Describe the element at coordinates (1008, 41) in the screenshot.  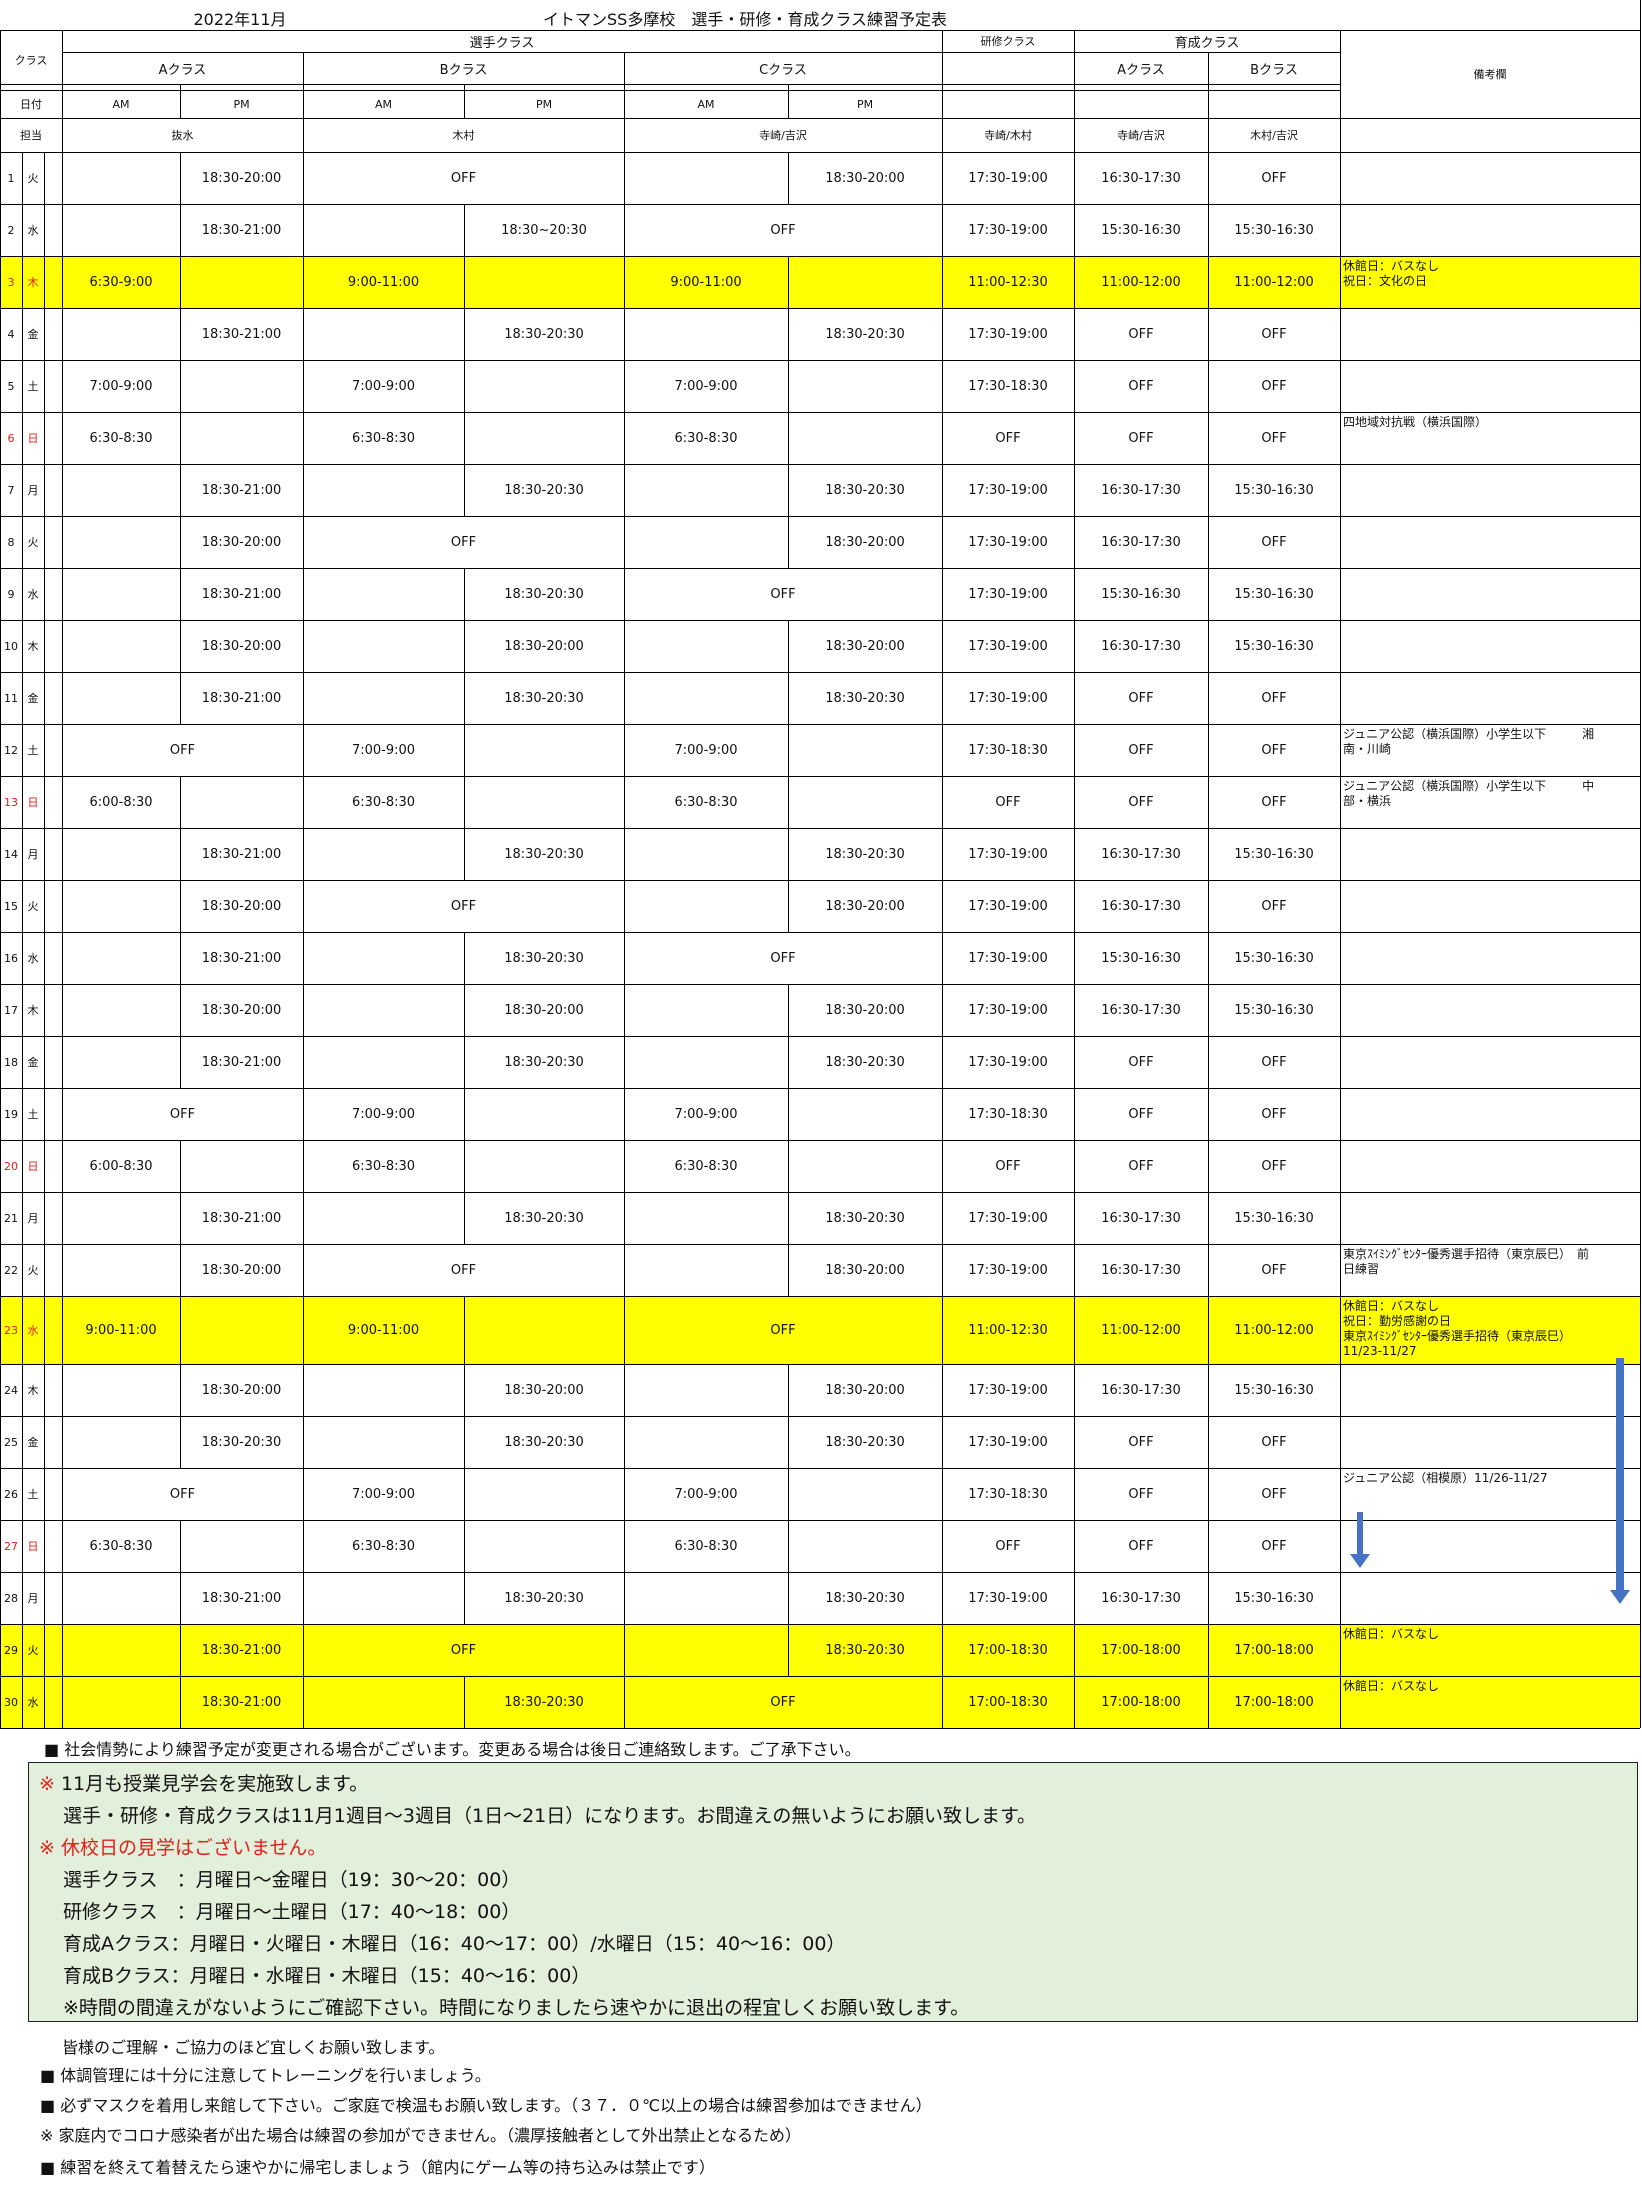
I see `kenshu-class-header: 研修クラス` at that location.